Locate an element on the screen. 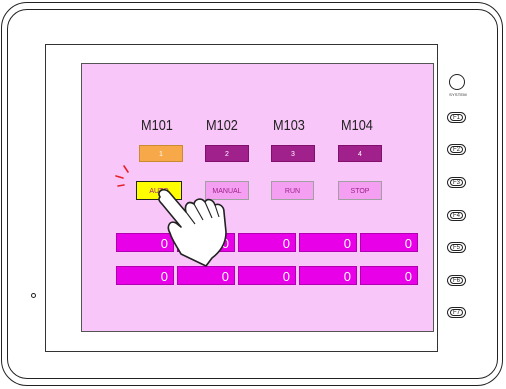 The height and width of the screenshot is (389, 506). function-key-f1: F1 is located at coordinates (456, 117).